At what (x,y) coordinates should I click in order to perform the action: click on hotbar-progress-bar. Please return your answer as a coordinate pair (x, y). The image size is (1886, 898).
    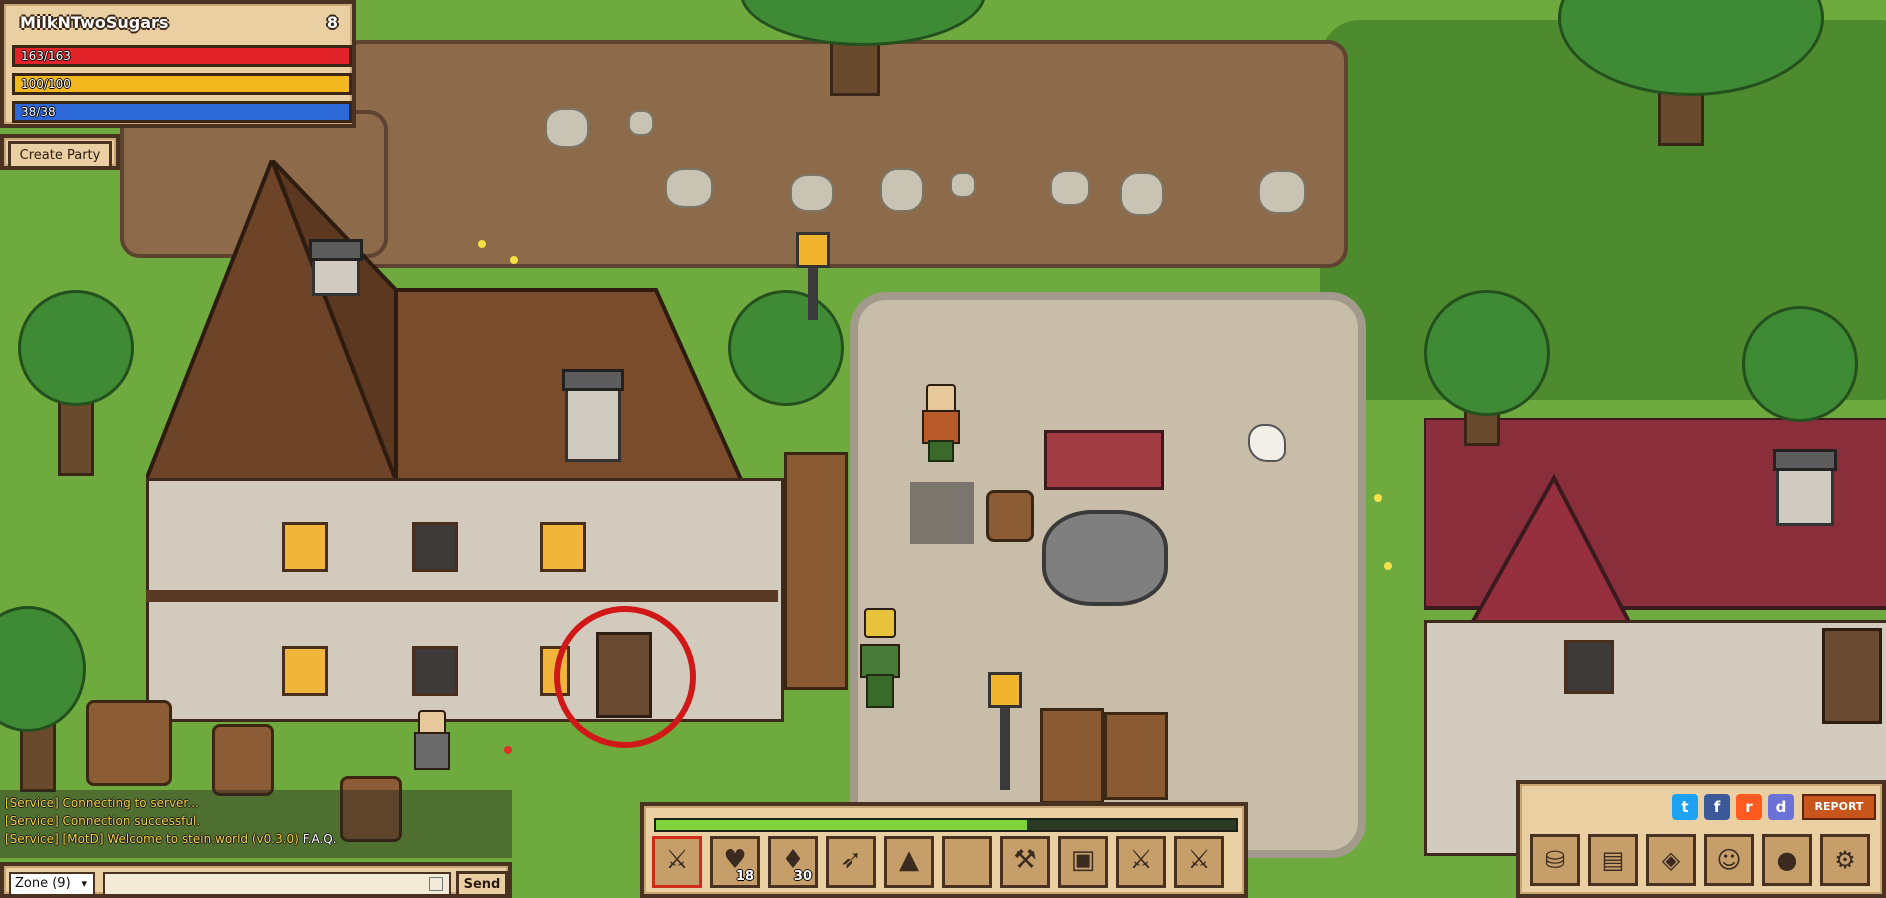
    Looking at the image, I should click on (946, 825).